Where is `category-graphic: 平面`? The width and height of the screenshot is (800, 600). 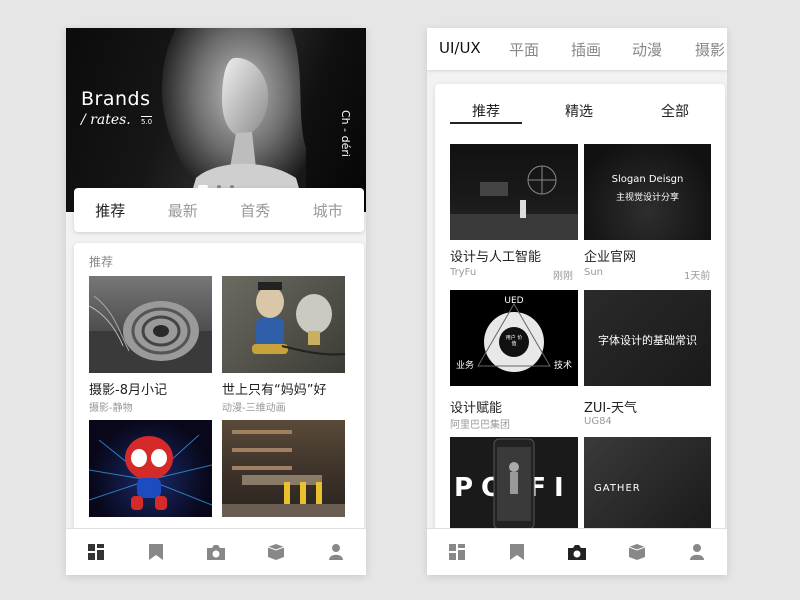
category-graphic: 平面 is located at coordinates (524, 49).